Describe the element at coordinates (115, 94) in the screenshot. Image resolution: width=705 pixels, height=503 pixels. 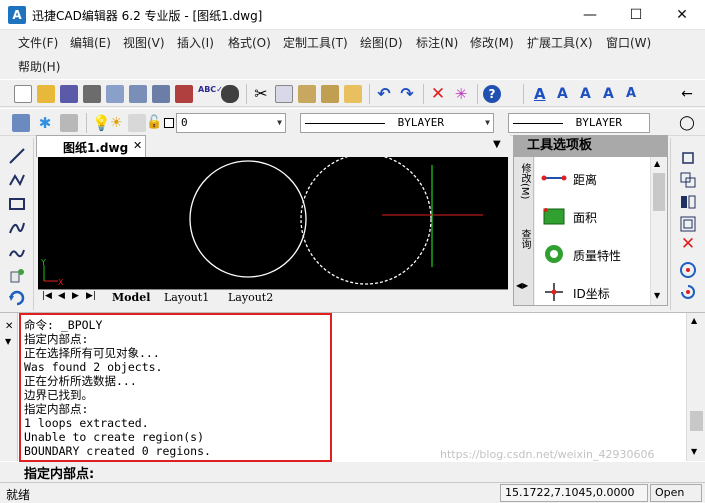
I see `print-icon` at that location.